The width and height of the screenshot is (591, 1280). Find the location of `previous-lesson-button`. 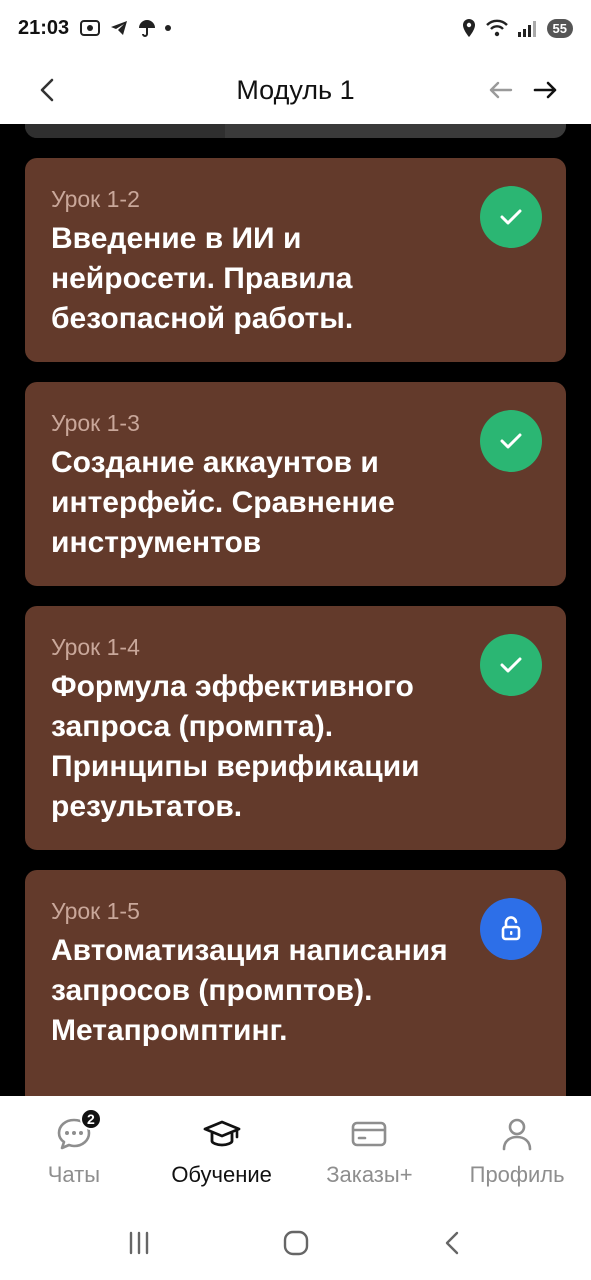

previous-lesson-button is located at coordinates (501, 90).